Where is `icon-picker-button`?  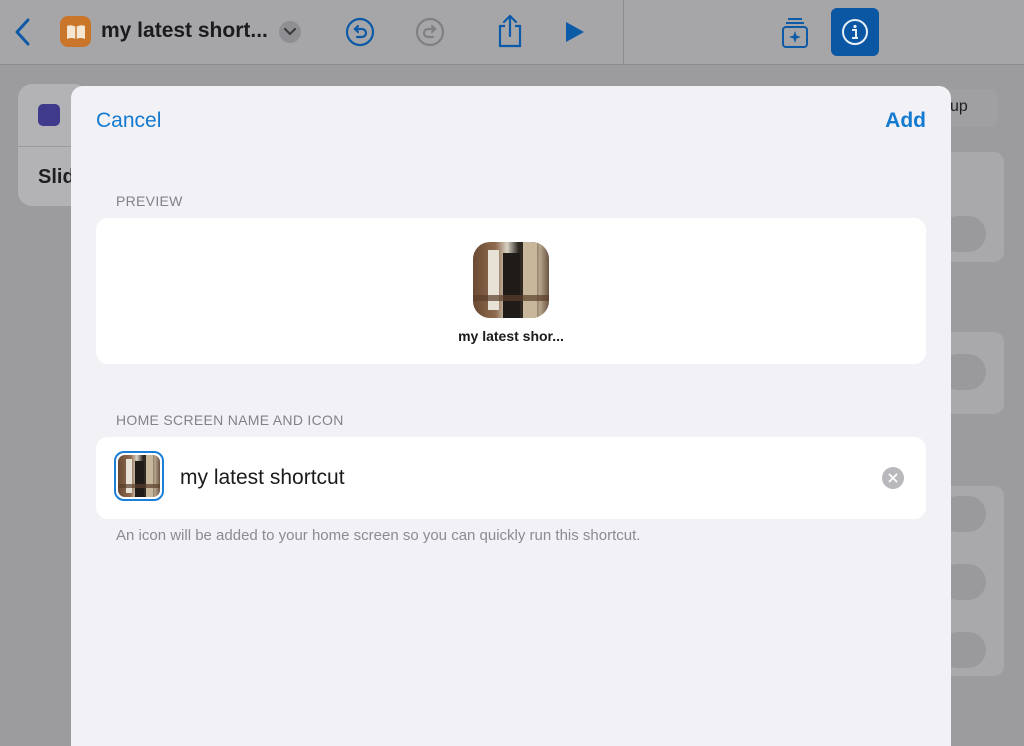
icon-picker-button is located at coordinates (139, 476).